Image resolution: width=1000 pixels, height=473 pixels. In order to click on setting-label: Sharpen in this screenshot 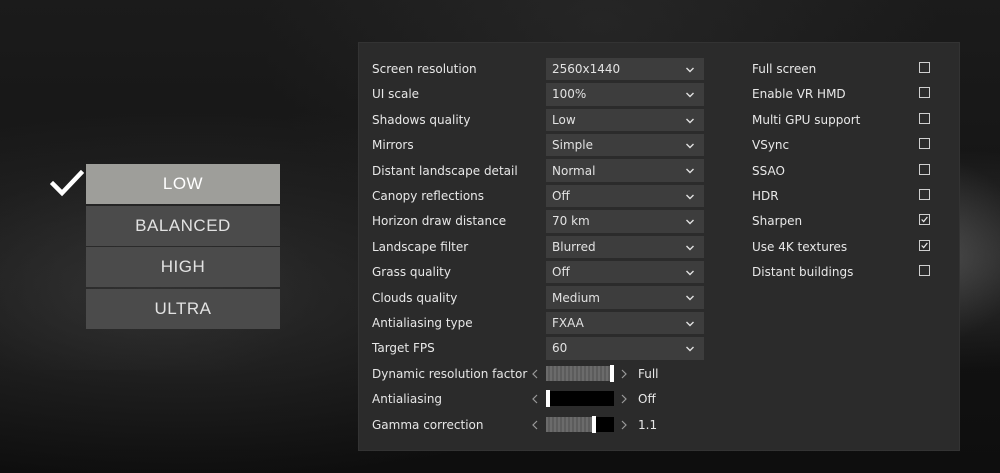, I will do `click(777, 221)`.